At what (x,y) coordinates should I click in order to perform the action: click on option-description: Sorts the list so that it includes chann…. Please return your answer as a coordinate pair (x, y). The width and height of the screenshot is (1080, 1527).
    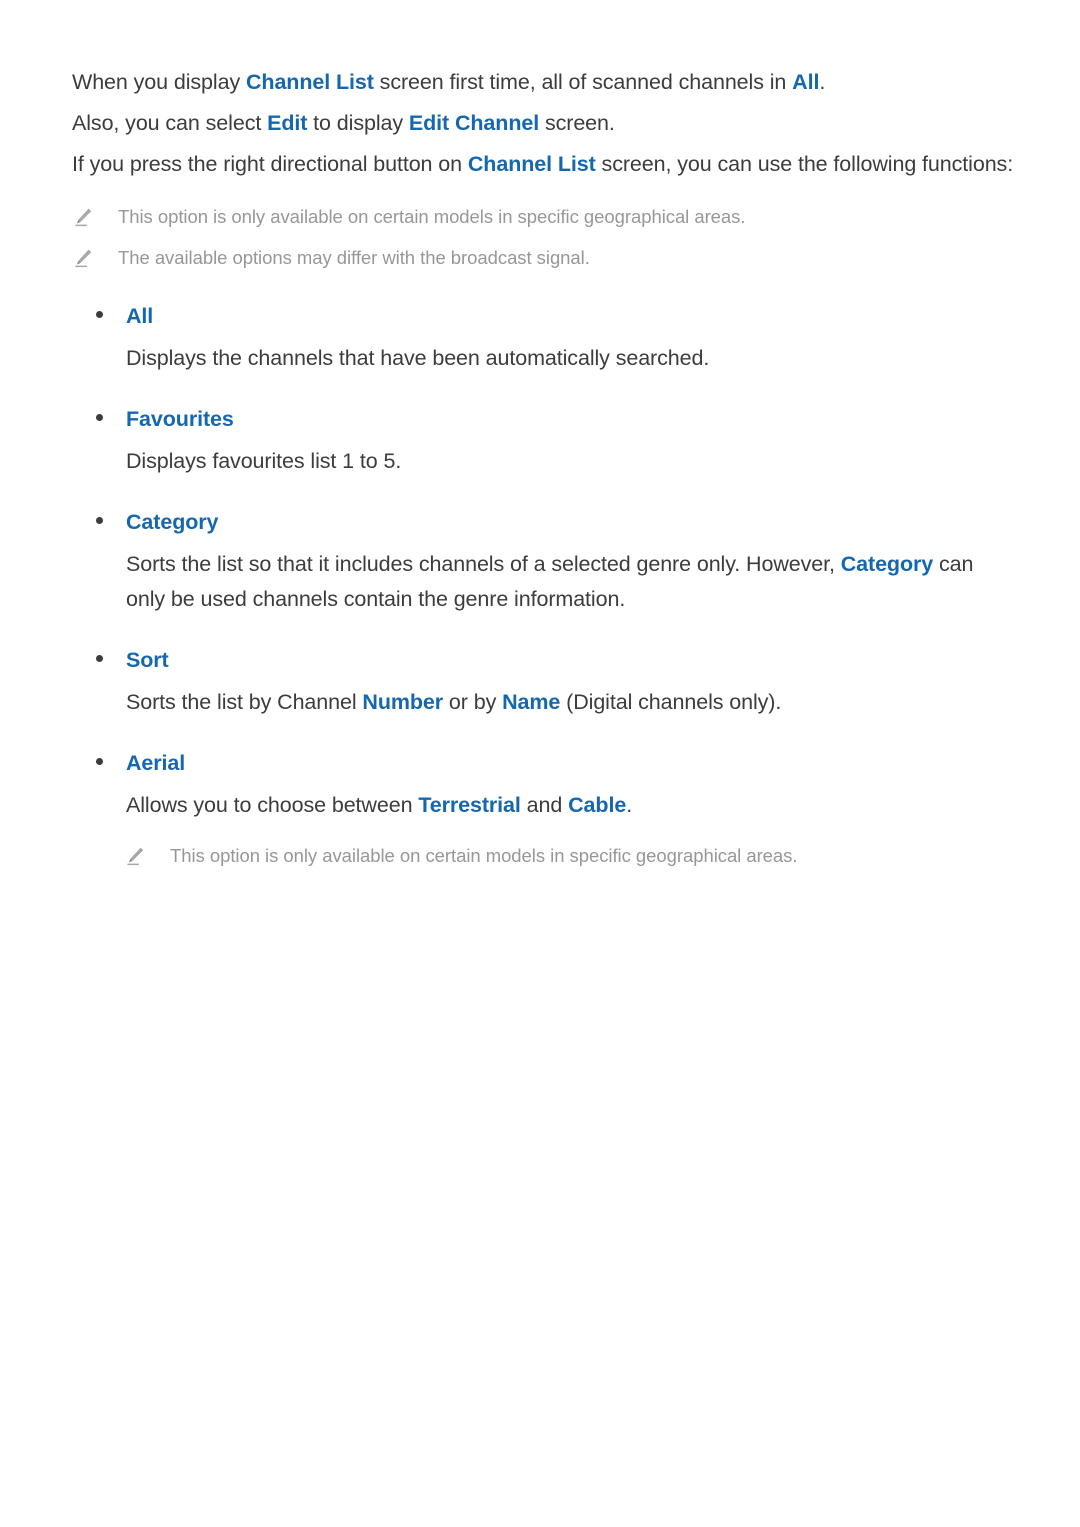
    Looking at the image, I should click on (567, 582).